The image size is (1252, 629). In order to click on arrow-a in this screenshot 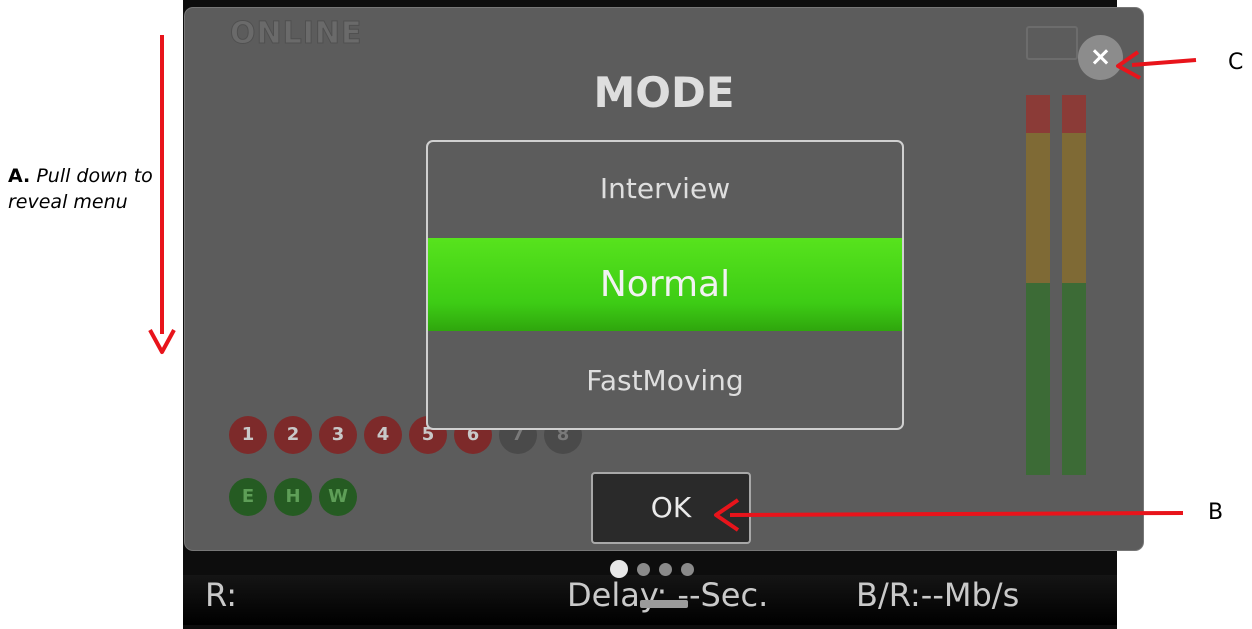, I will do `click(162, 194)`.